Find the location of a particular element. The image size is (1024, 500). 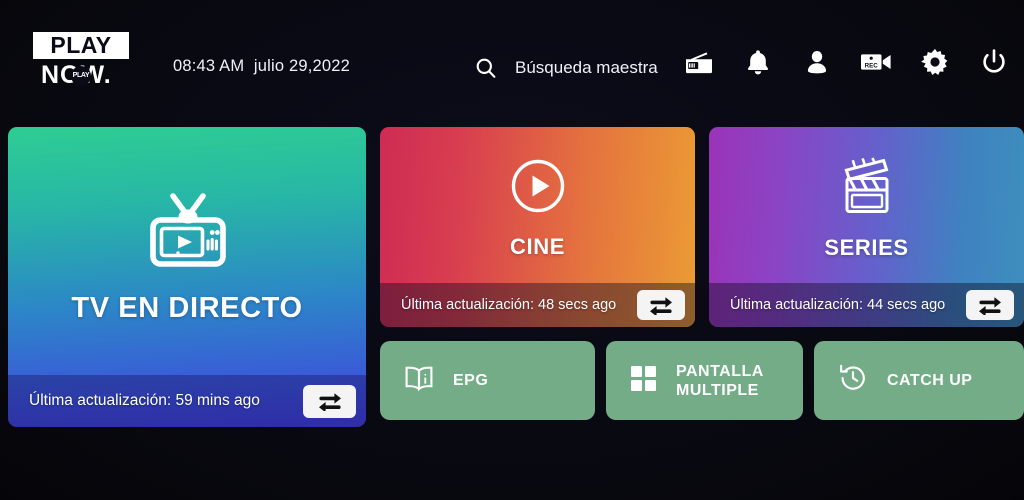

user-icon is located at coordinates (817, 62).